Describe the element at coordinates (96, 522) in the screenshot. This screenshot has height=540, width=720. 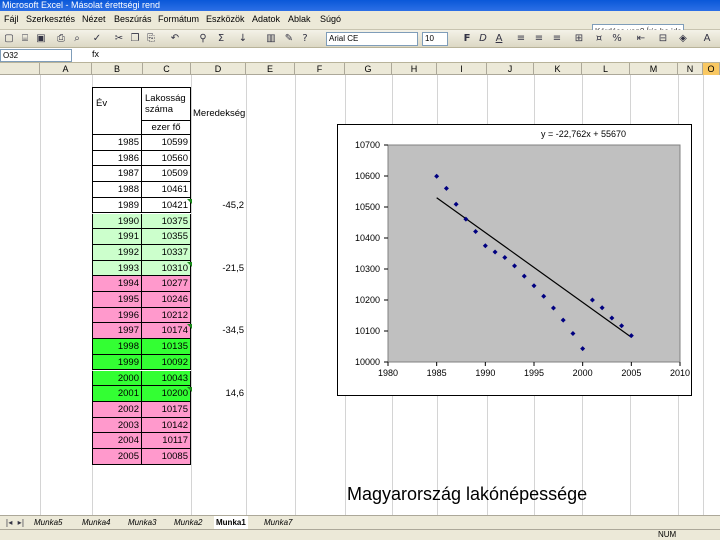
I see `tab-munka4: Munka4` at that location.